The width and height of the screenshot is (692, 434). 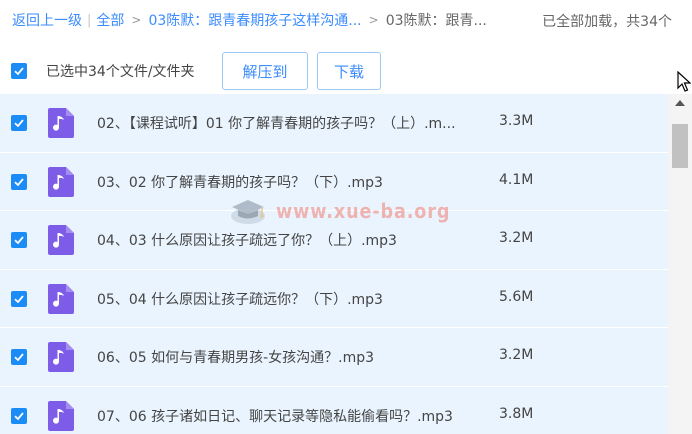 I want to click on file-name: 04、03 什么原因让孩子疏远了你？（上）.mp3, so click(x=247, y=240).